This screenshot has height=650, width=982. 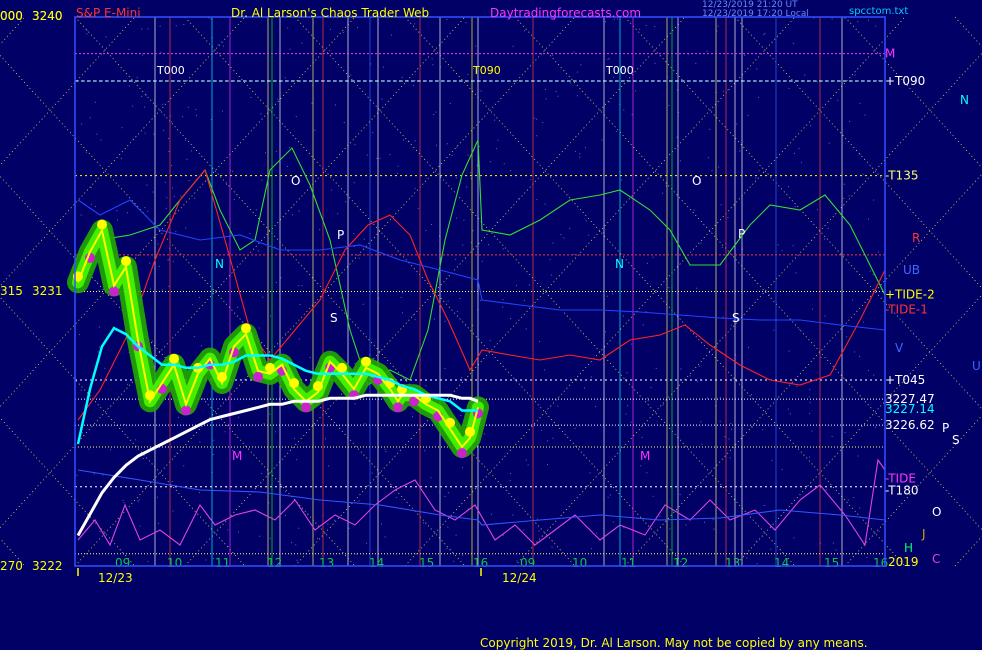 I want to click on plot-marker-label: N, so click(x=619, y=264).